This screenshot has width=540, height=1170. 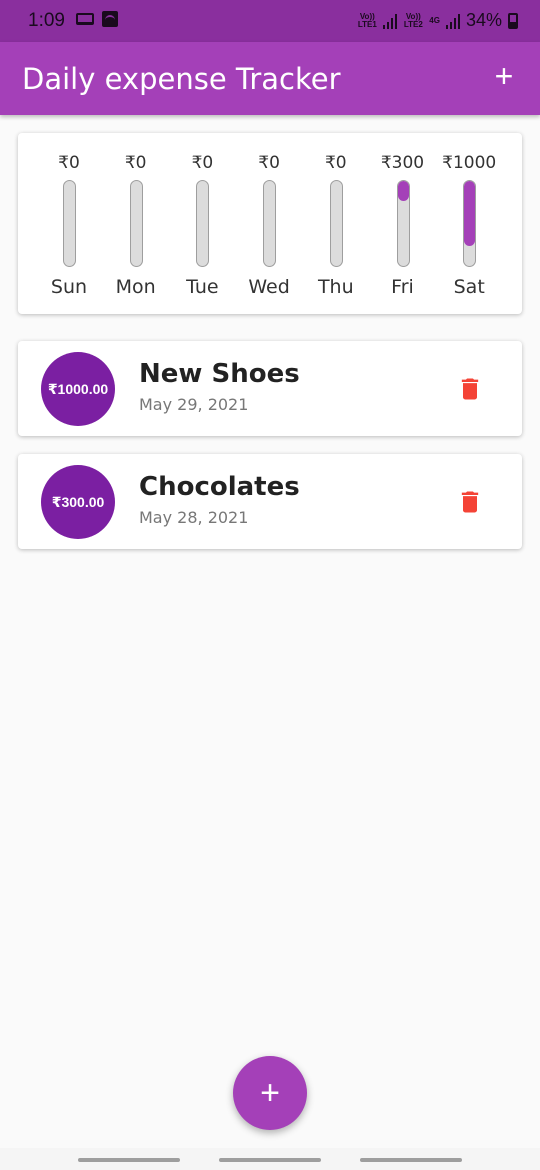 I want to click on transaction-card: ₹300.00 Chocolates May 28, 2021, so click(x=270, y=501).